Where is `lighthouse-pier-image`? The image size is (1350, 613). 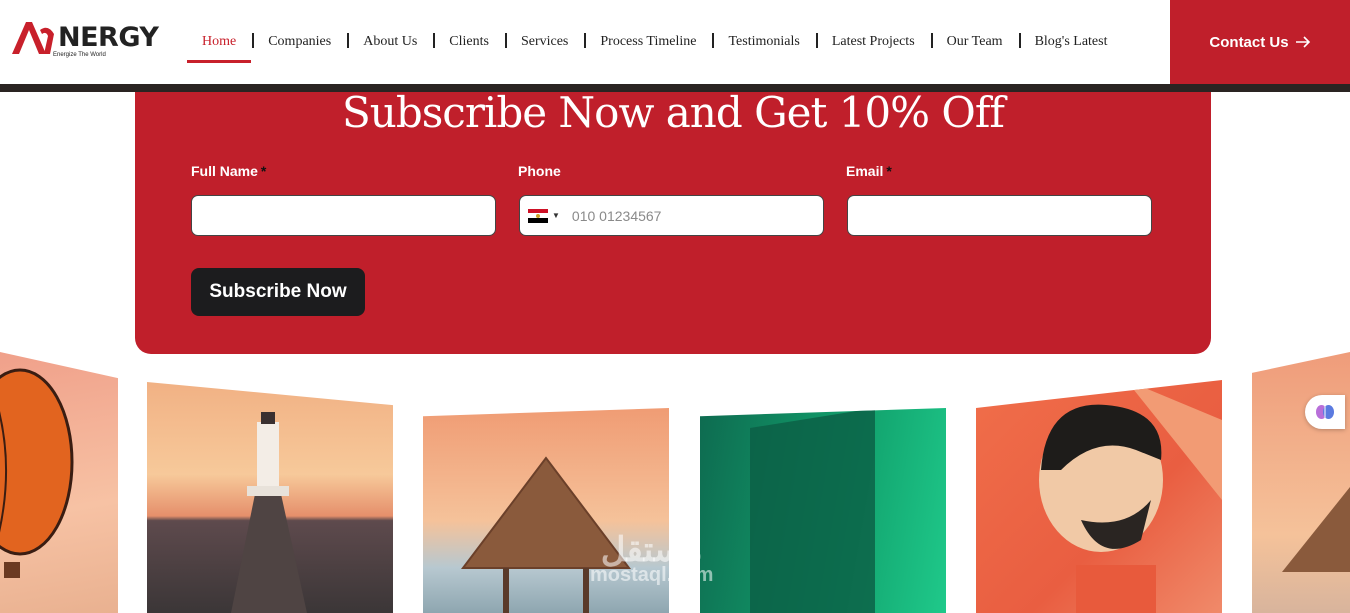 lighthouse-pier-image is located at coordinates (269, 512).